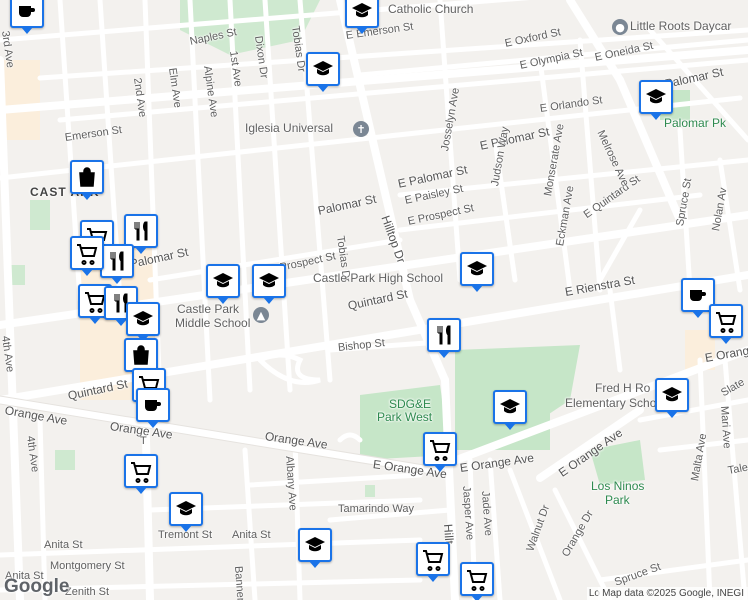 The image size is (748, 600). Describe the element at coordinates (695, 123) in the screenshot. I see `place-label-palomar-pk: Palomar Pk` at that location.